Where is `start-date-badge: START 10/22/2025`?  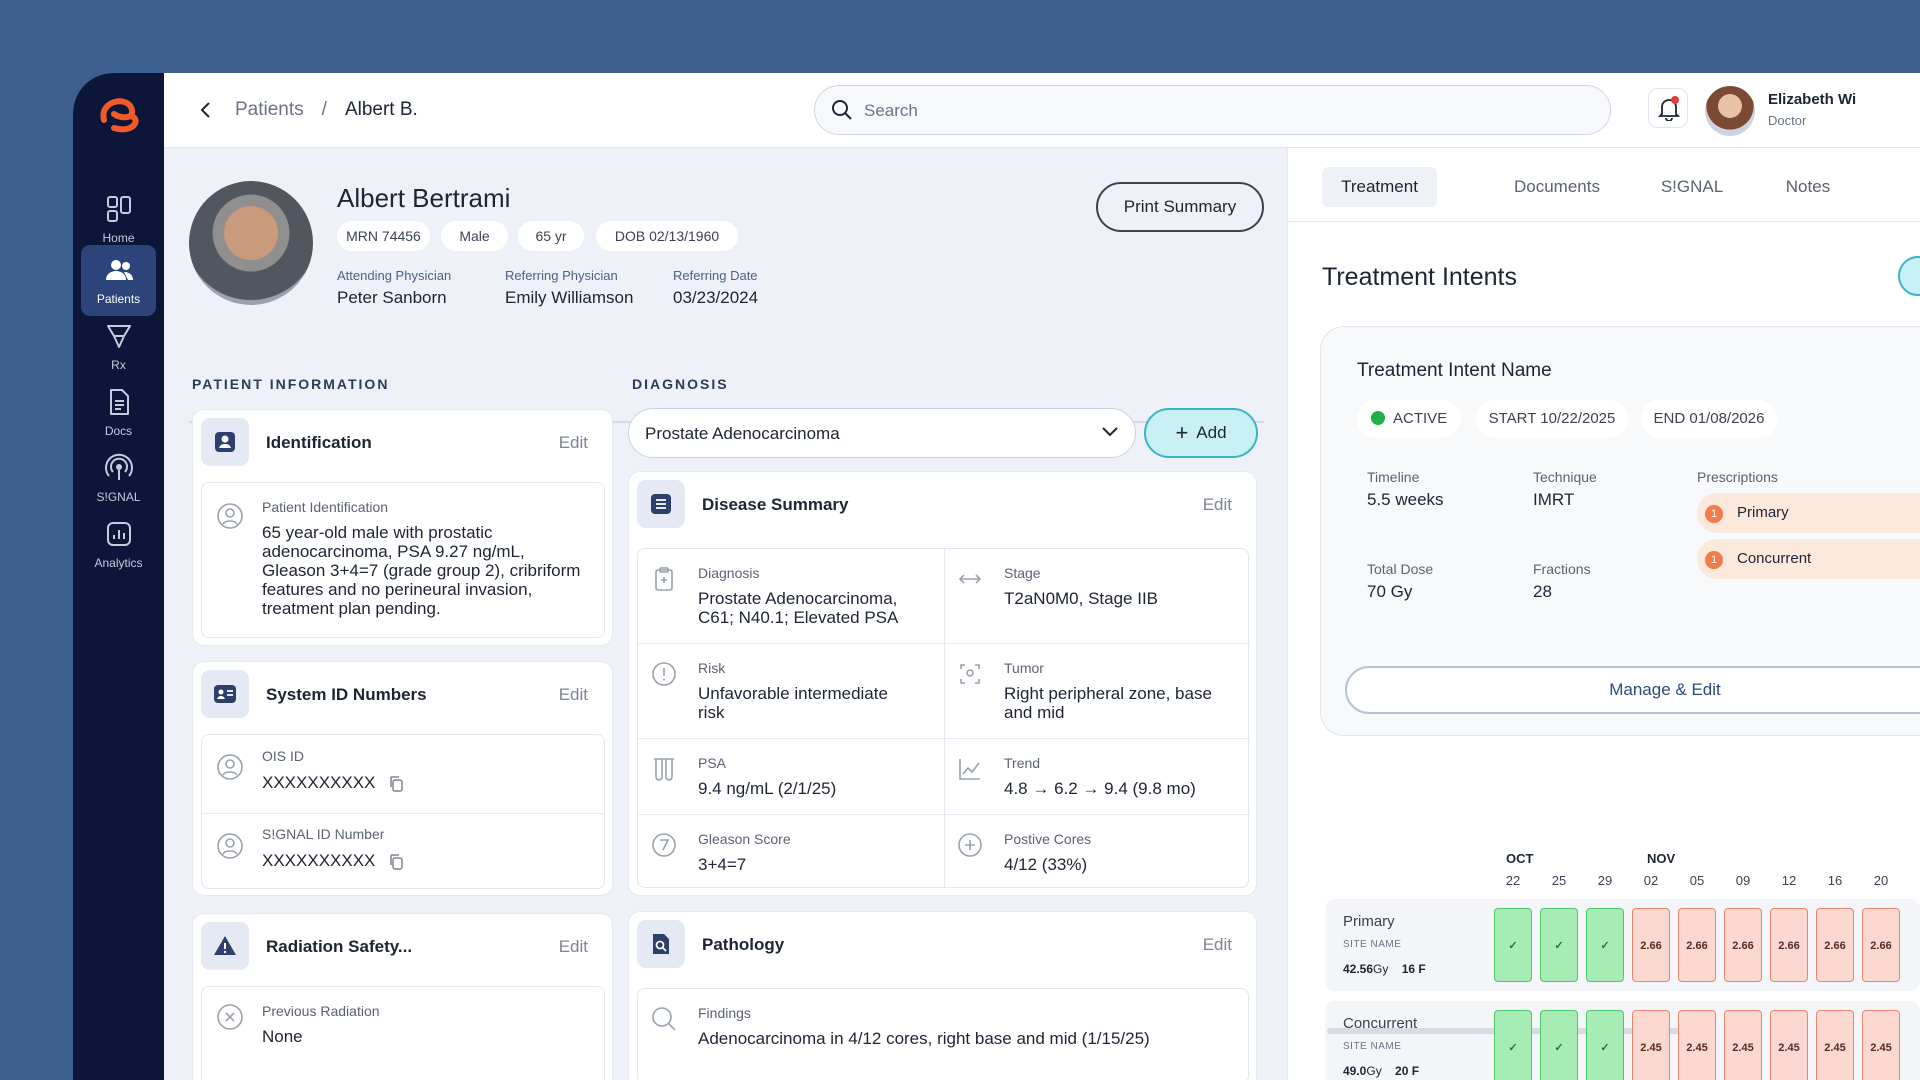
start-date-badge: START 10/22/2025 is located at coordinates (1552, 419).